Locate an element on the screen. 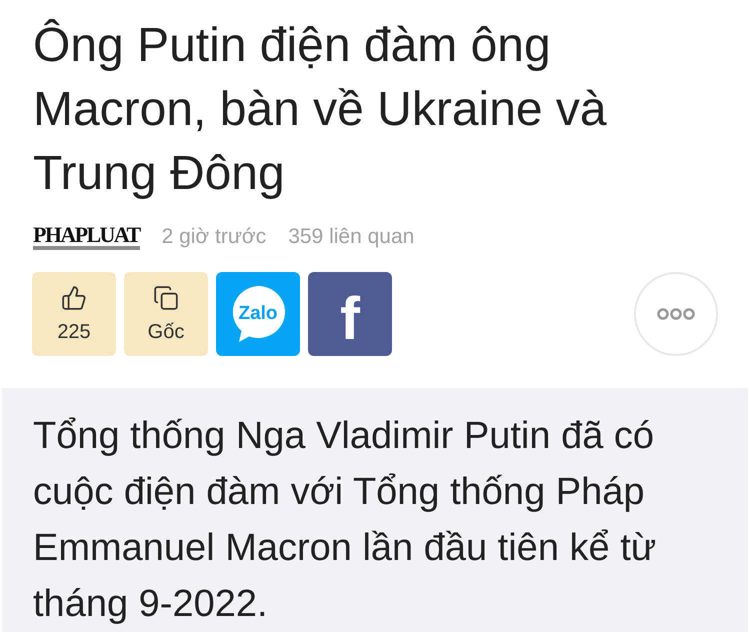 The image size is (750, 632). facebook-share-button: f is located at coordinates (350, 314).